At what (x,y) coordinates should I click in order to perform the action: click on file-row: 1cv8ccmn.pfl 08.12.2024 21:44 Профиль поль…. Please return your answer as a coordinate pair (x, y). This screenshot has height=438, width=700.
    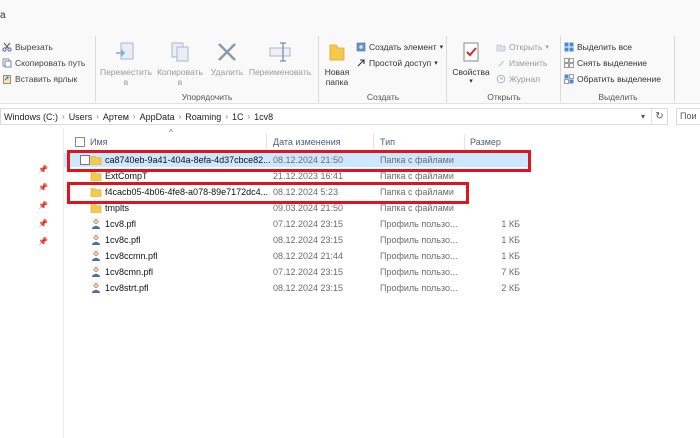
    Looking at the image, I should click on (297, 256).